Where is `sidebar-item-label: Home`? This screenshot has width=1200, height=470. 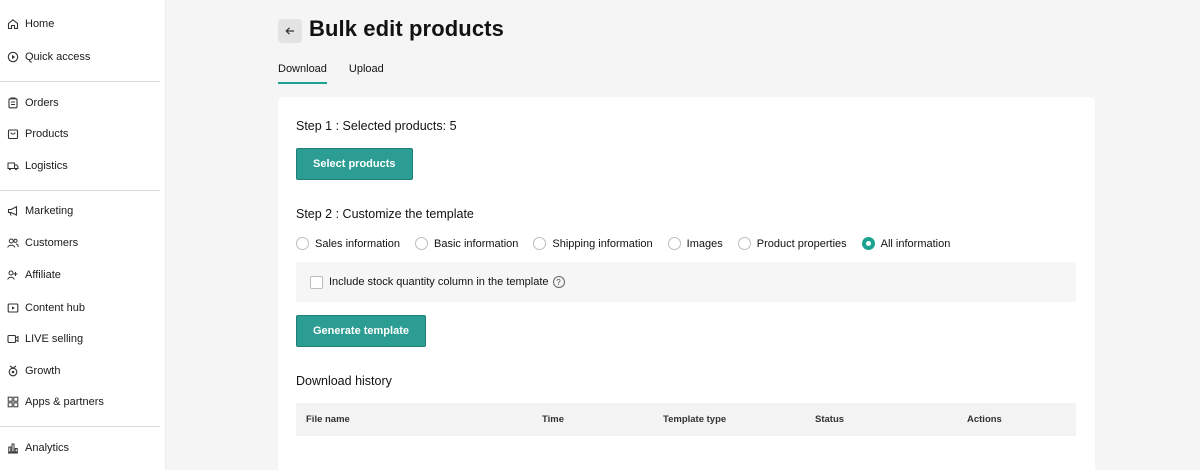 sidebar-item-label: Home is located at coordinates (40, 24).